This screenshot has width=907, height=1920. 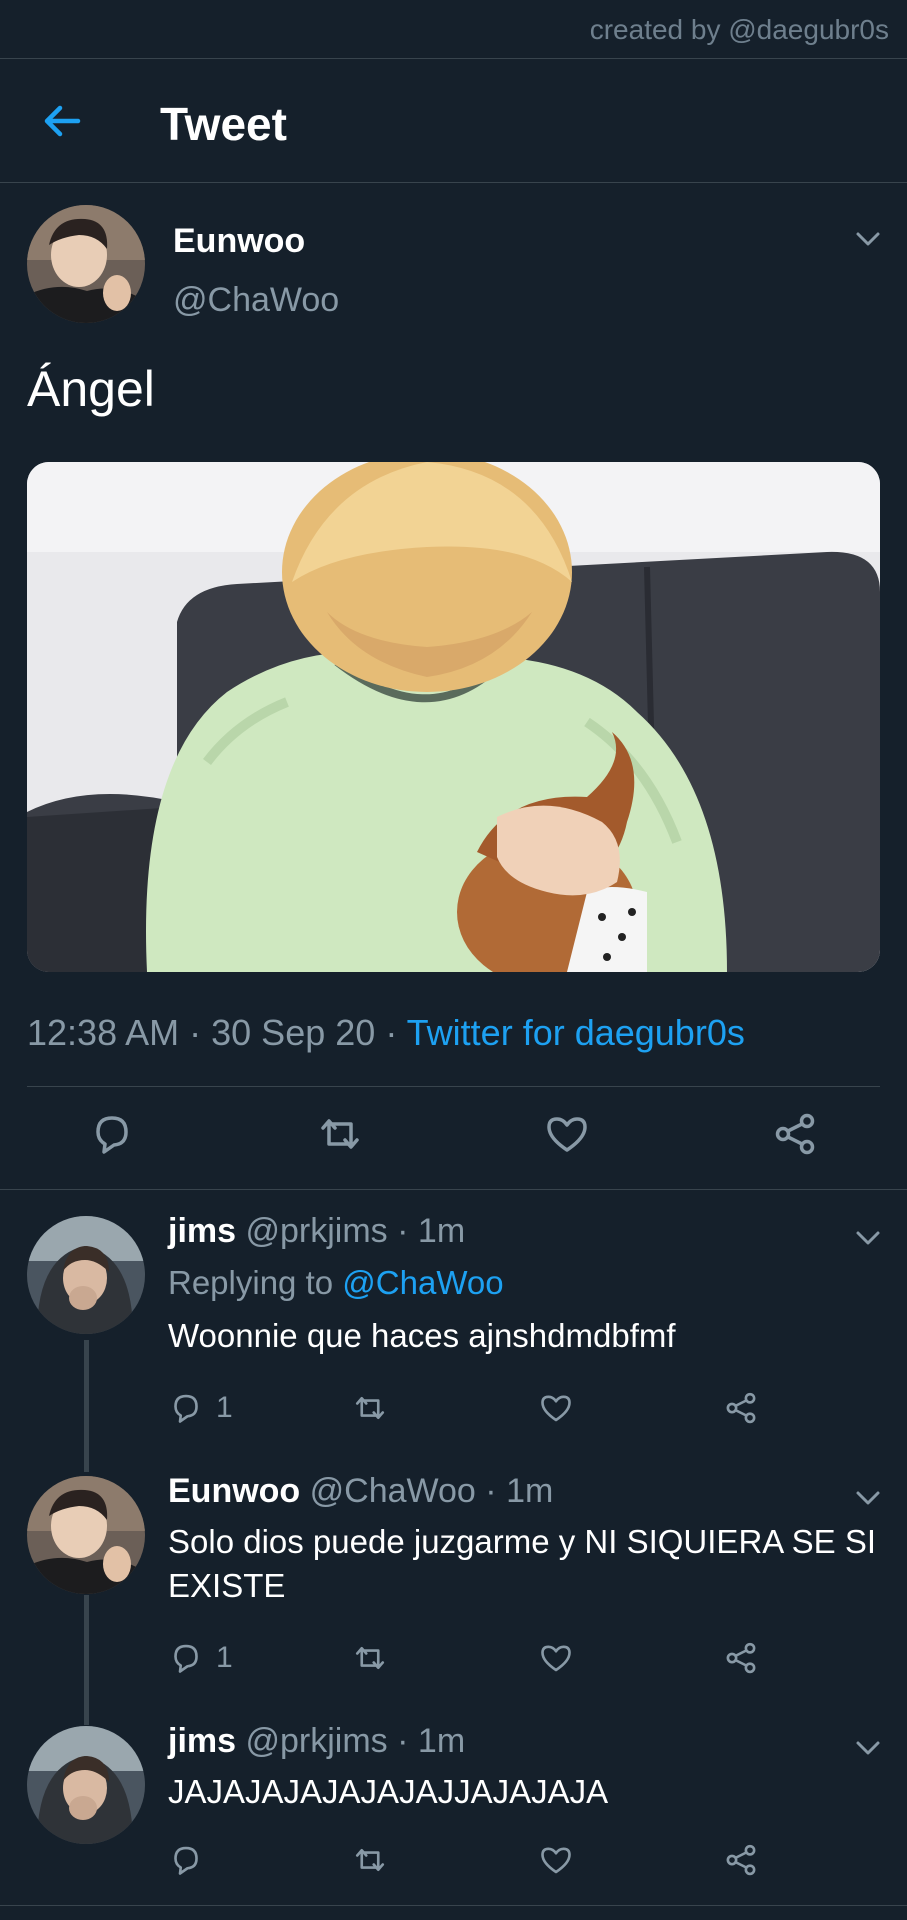 What do you see at coordinates (388, 1791) in the screenshot?
I see `reply-text: JAJAJAJAJAJAJAJJAJAJAJA` at bounding box center [388, 1791].